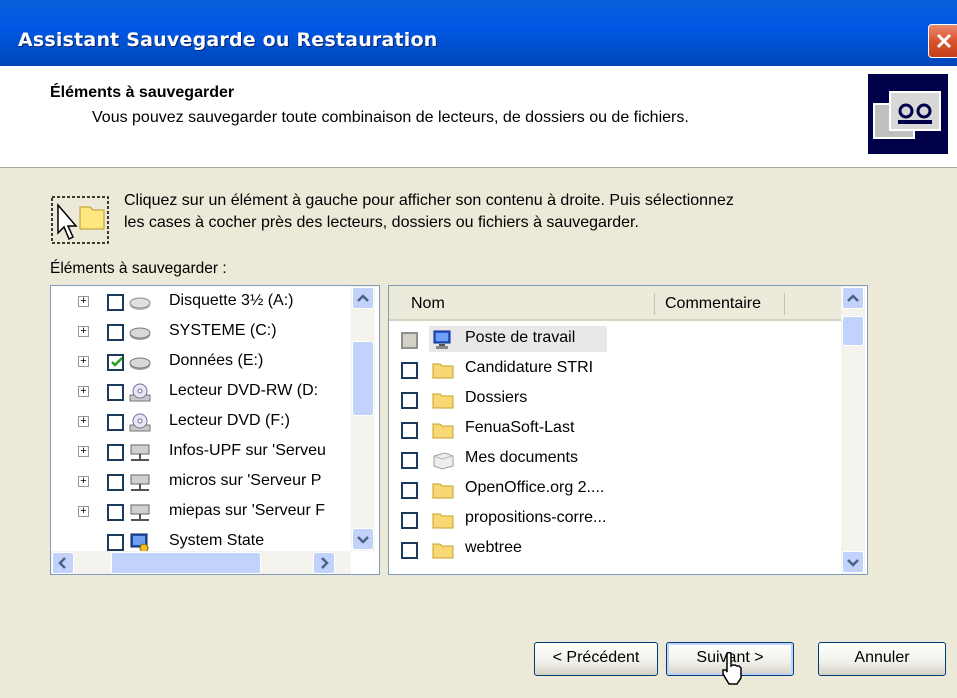 Image resolution: width=957 pixels, height=698 pixels. I want to click on content-vertical-scrollbar, so click(853, 430).